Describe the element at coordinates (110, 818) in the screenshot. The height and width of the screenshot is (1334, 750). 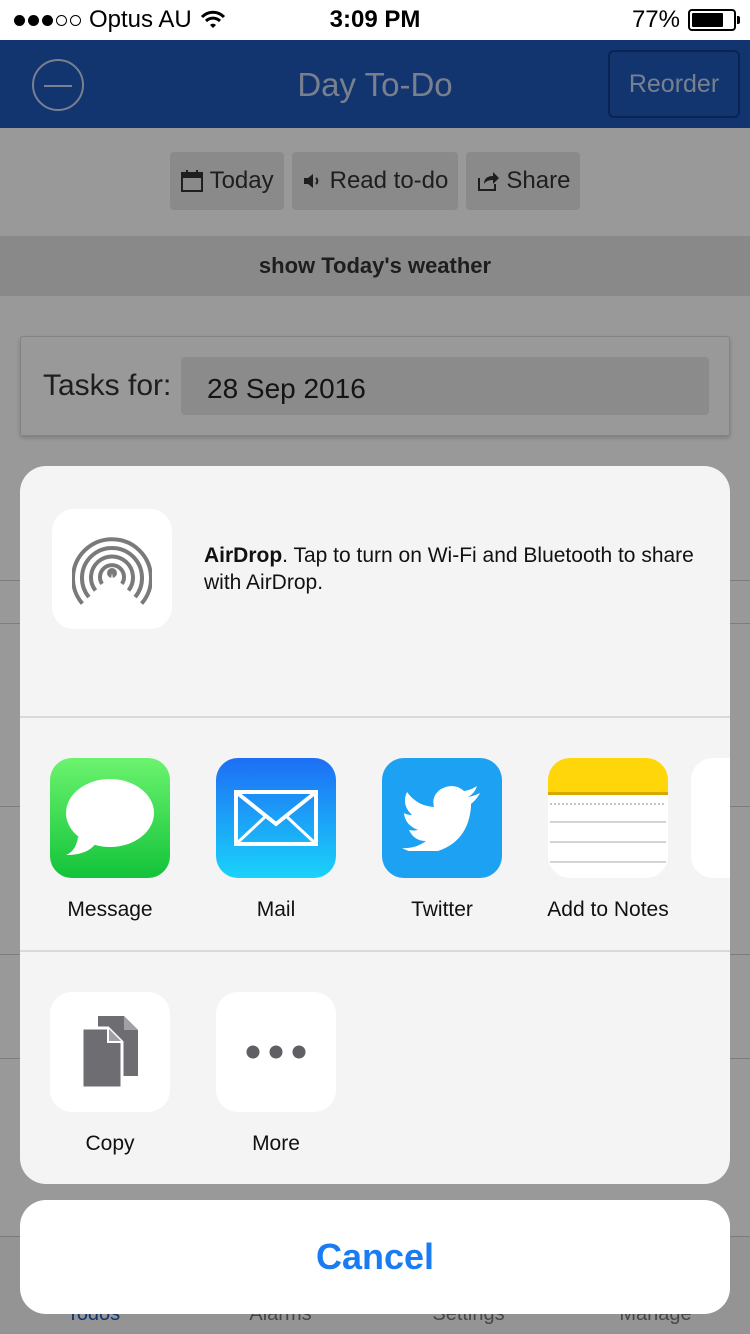
I see `message-icon` at that location.